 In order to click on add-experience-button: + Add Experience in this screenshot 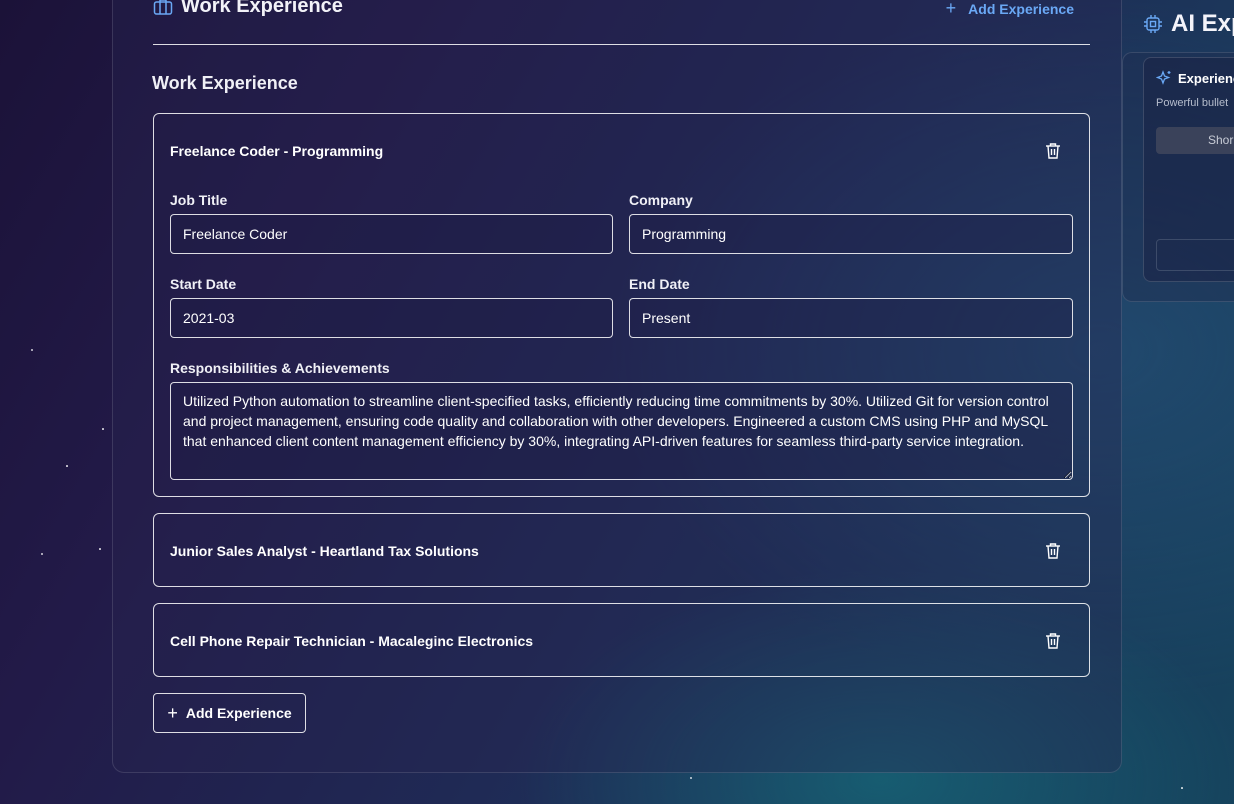, I will do `click(229, 713)`.